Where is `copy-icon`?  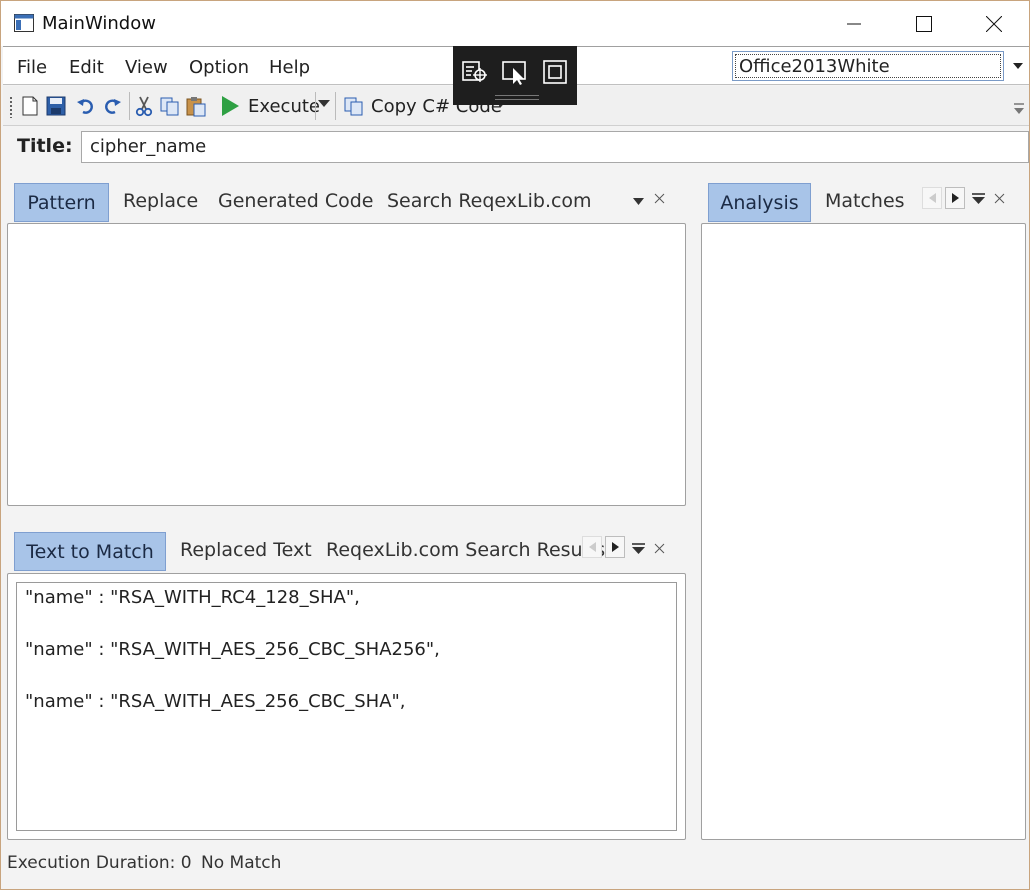 copy-icon is located at coordinates (170, 106).